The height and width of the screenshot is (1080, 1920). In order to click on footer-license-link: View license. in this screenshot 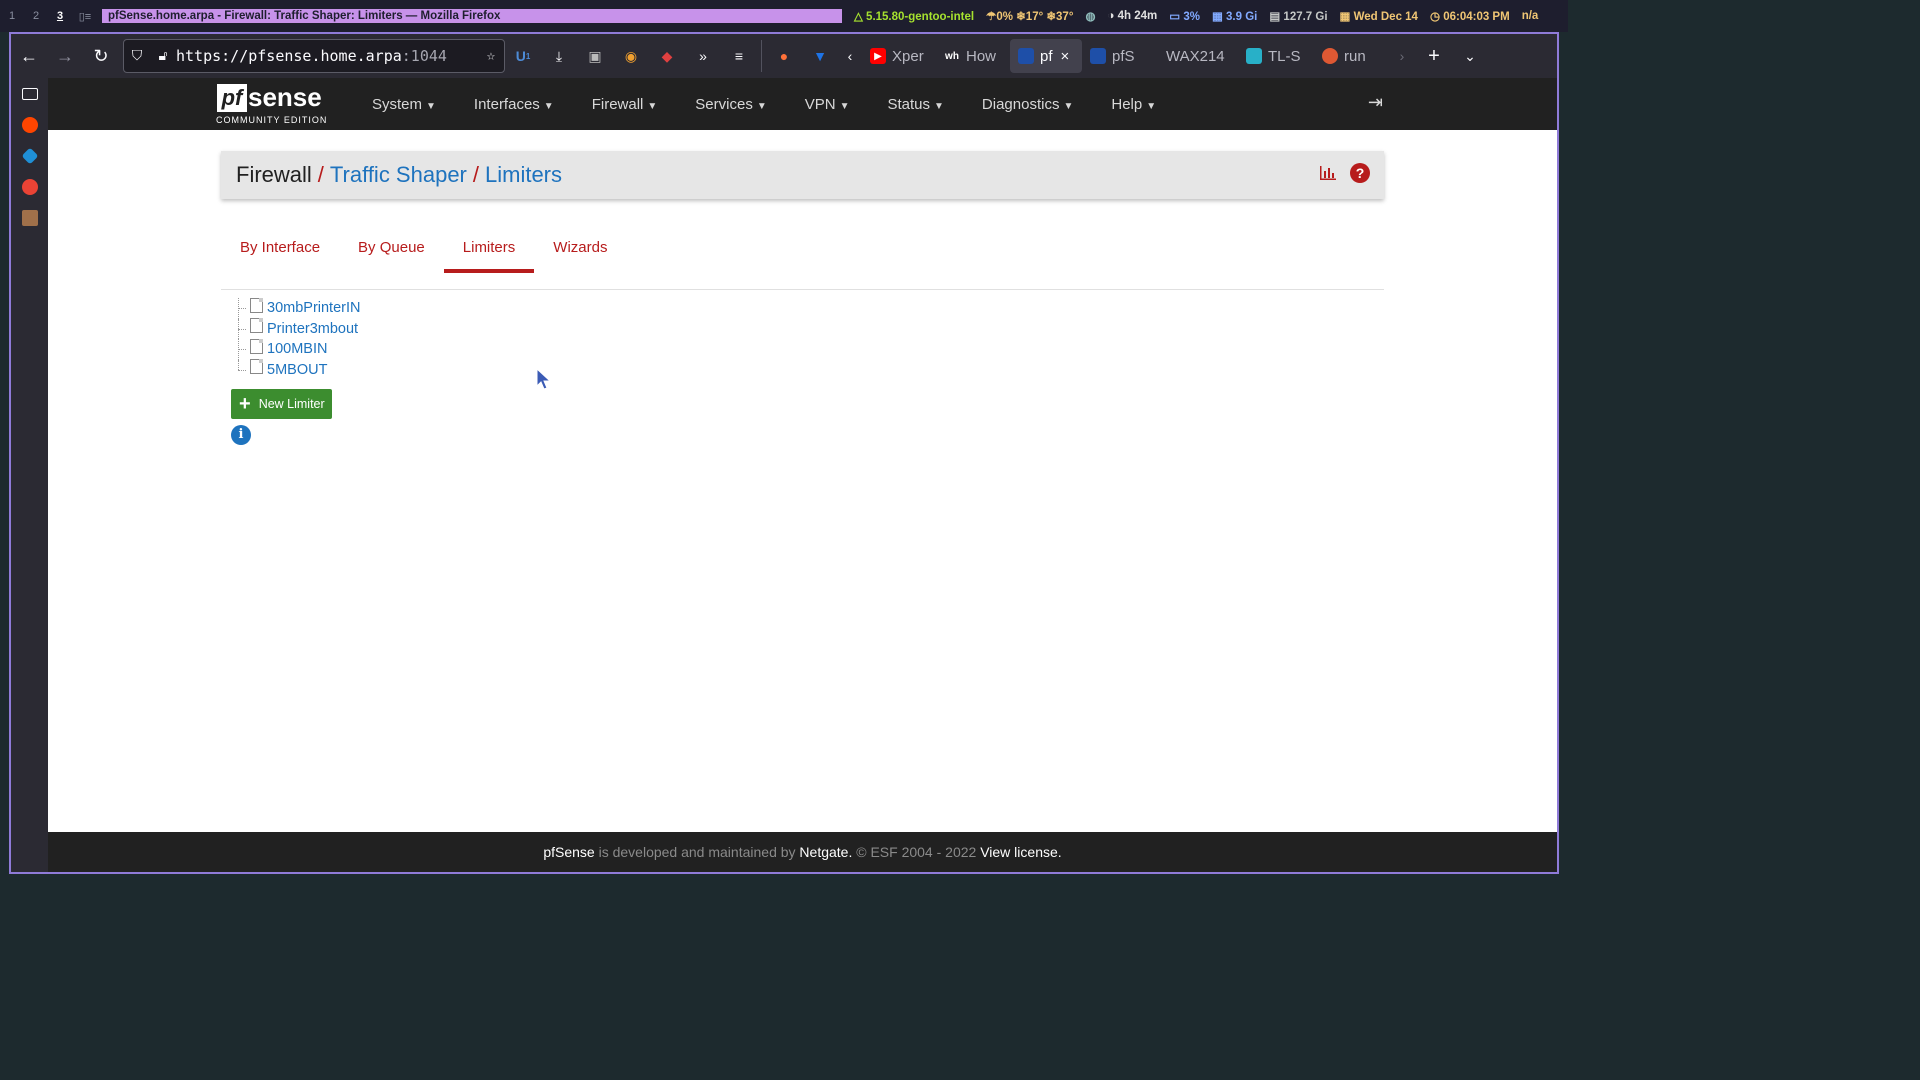, I will do `click(1020, 852)`.